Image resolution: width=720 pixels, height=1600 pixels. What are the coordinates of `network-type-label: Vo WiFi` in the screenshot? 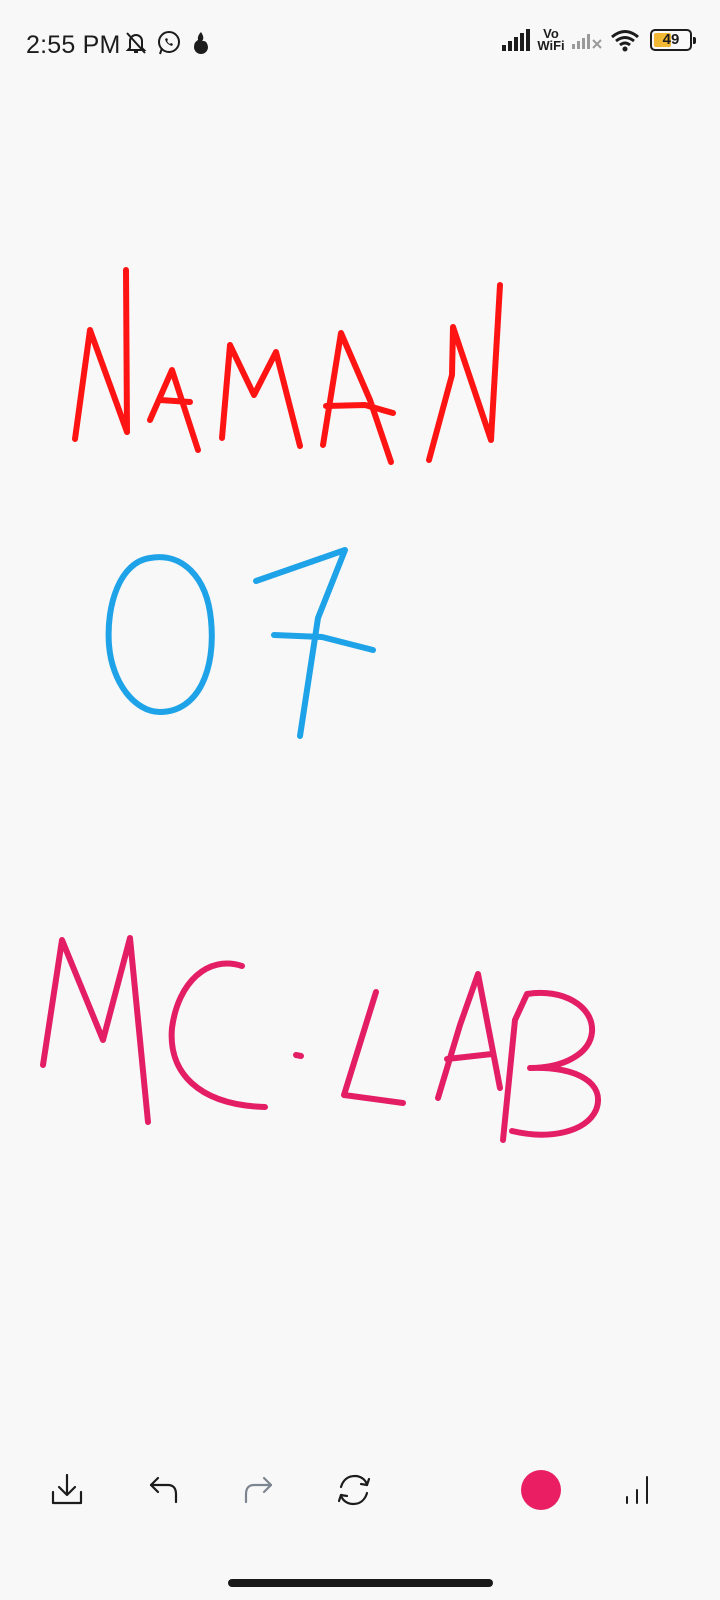 It's located at (551, 40).